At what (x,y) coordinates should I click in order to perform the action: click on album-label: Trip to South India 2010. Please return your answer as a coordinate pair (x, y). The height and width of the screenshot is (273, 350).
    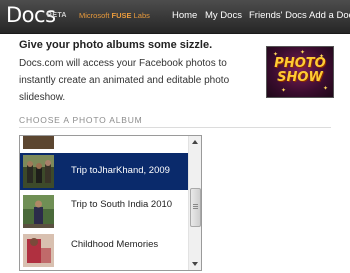
    Looking at the image, I should click on (122, 204).